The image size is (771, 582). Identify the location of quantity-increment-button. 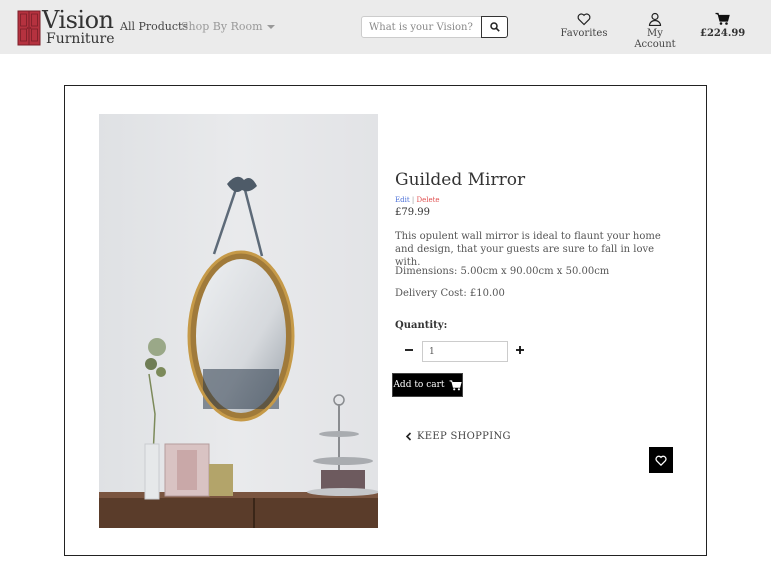
(520, 350).